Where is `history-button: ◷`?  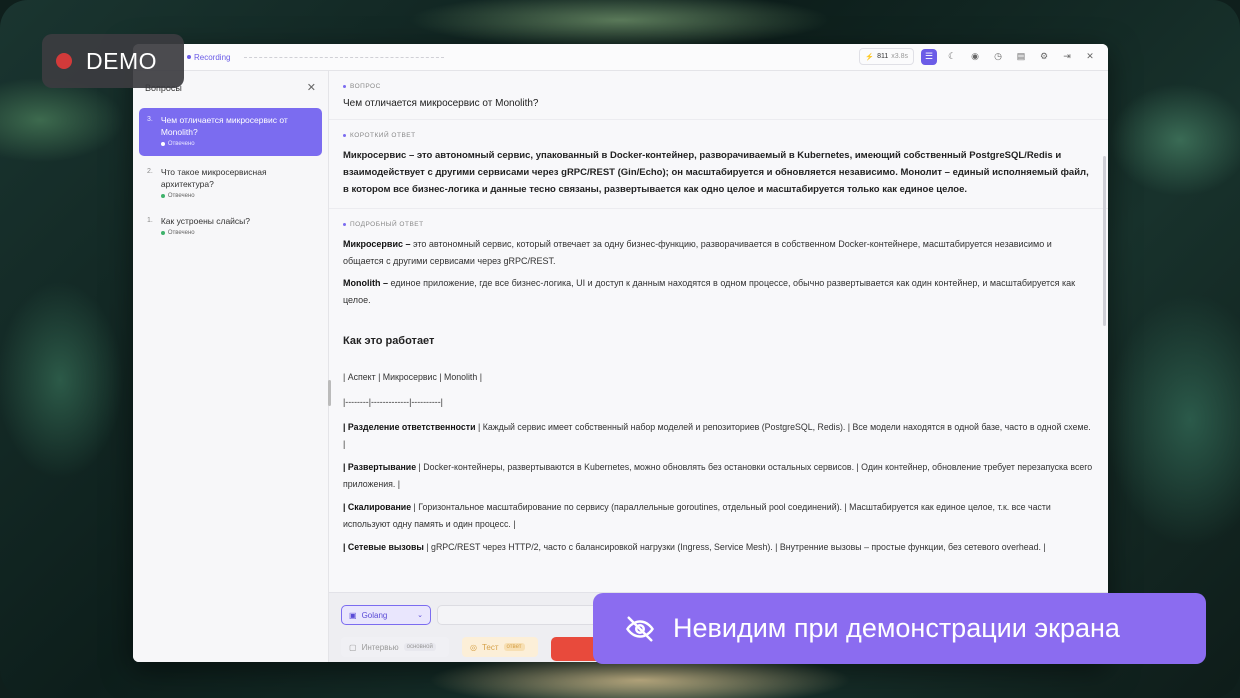
history-button: ◷ is located at coordinates (998, 57).